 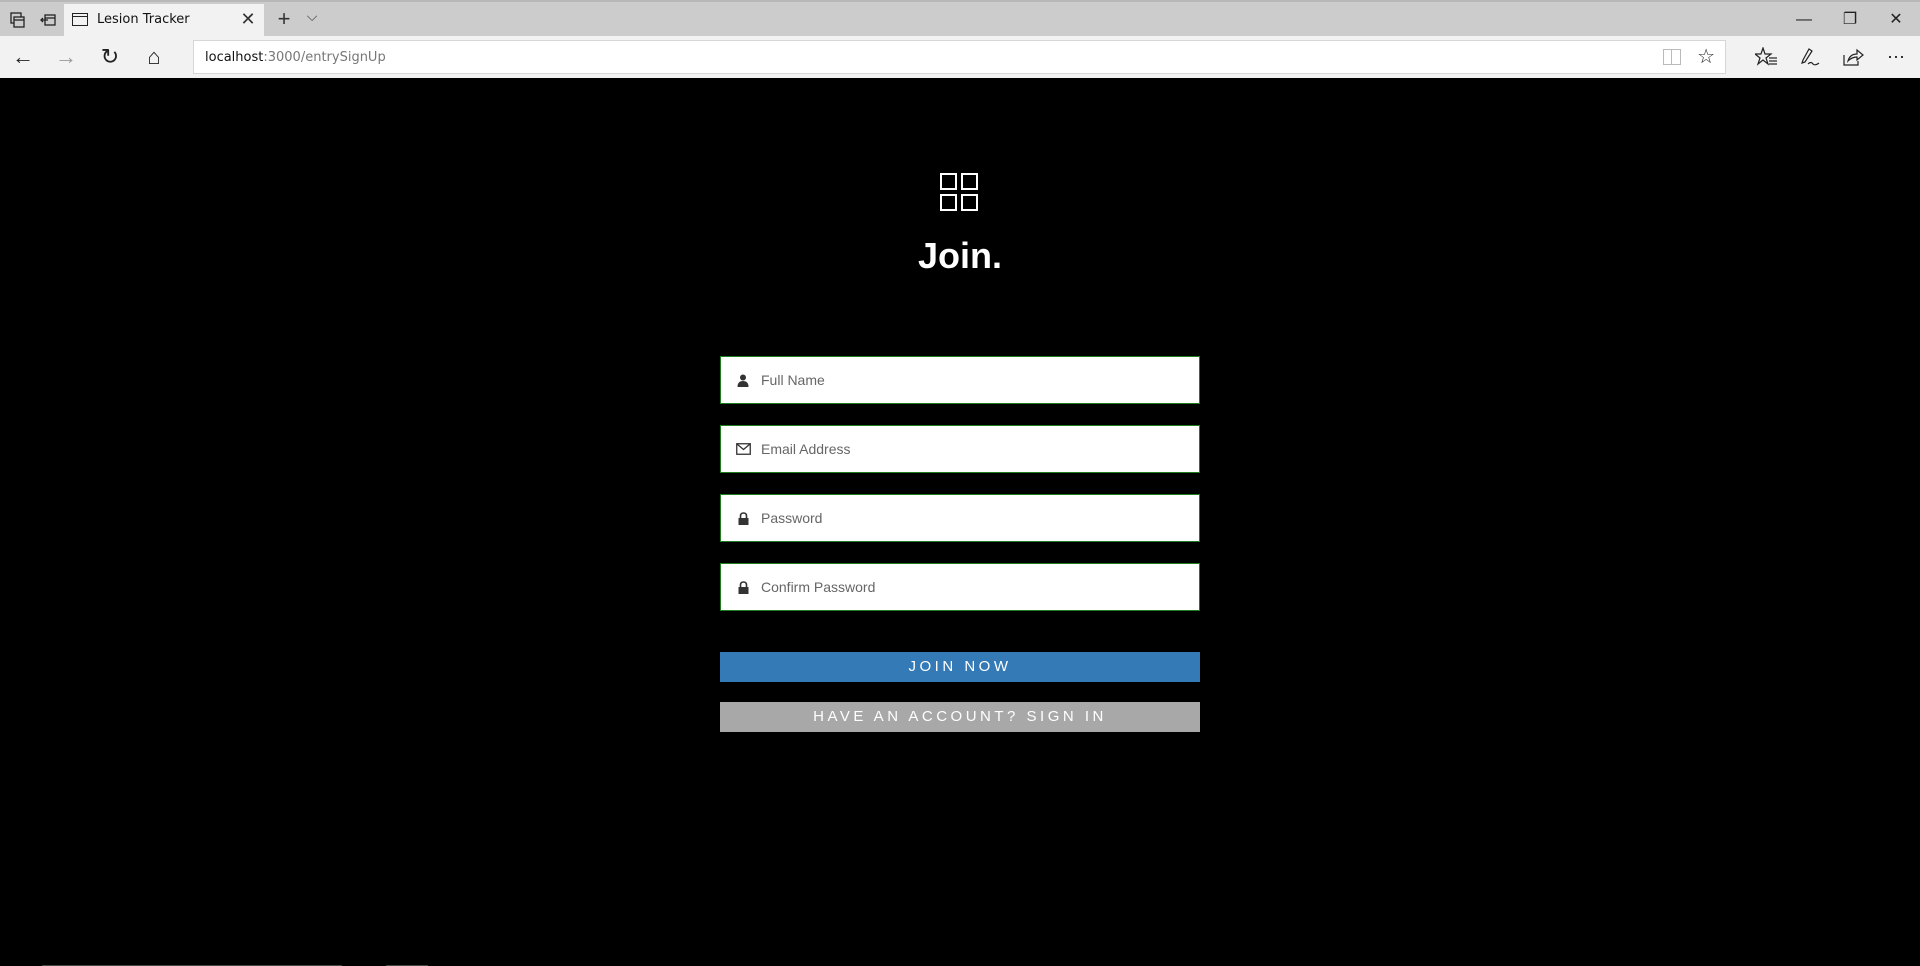 I want to click on forward-icon: →, so click(x=66, y=57).